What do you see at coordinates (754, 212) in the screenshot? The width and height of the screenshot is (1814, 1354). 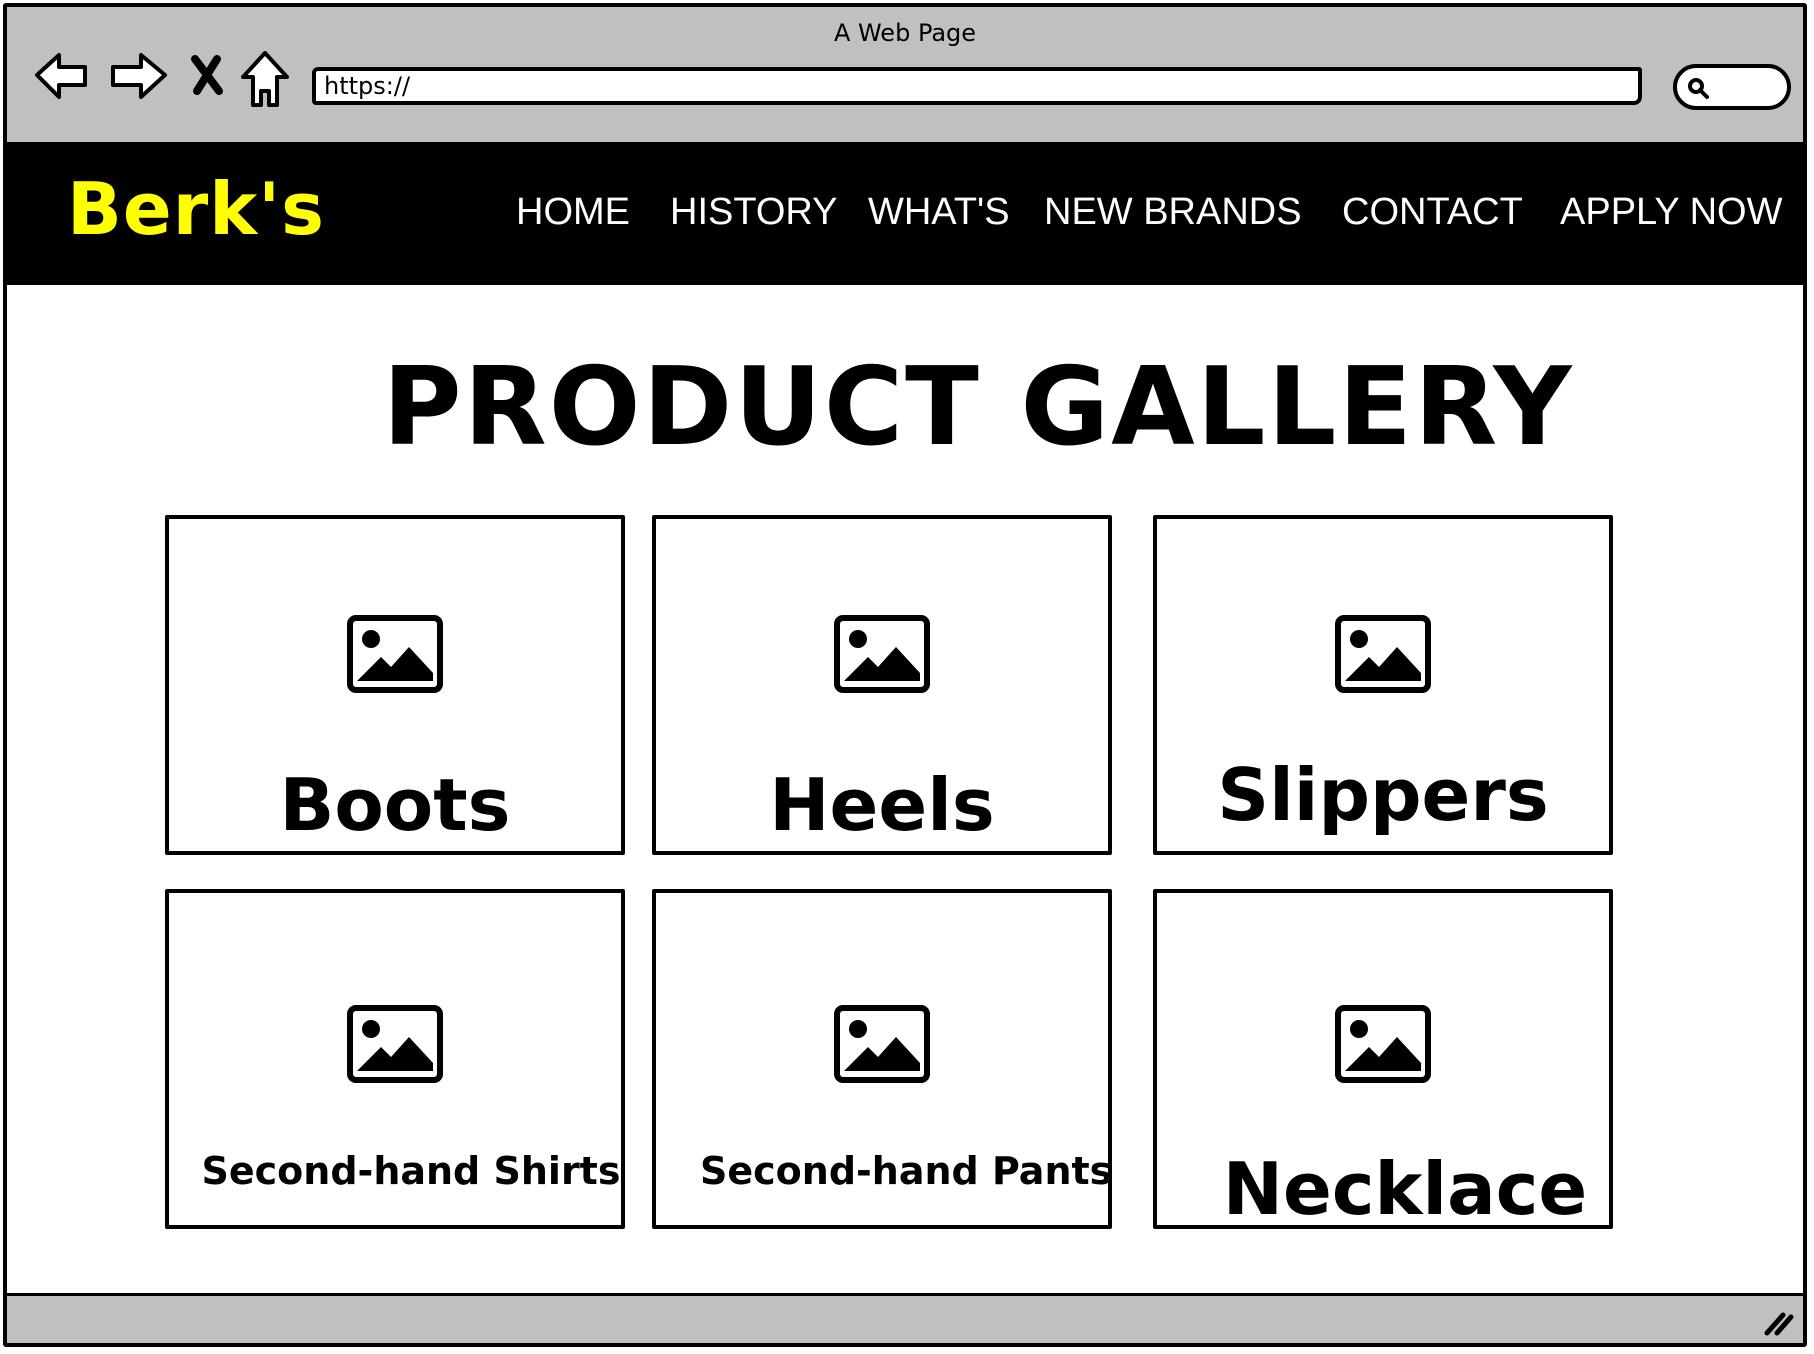 I see `nav-history: HISTORY` at bounding box center [754, 212].